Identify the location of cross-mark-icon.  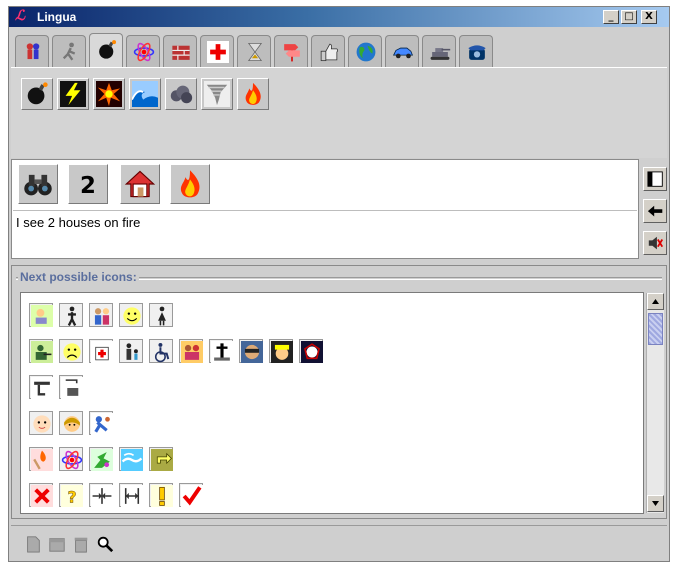
(42, 496).